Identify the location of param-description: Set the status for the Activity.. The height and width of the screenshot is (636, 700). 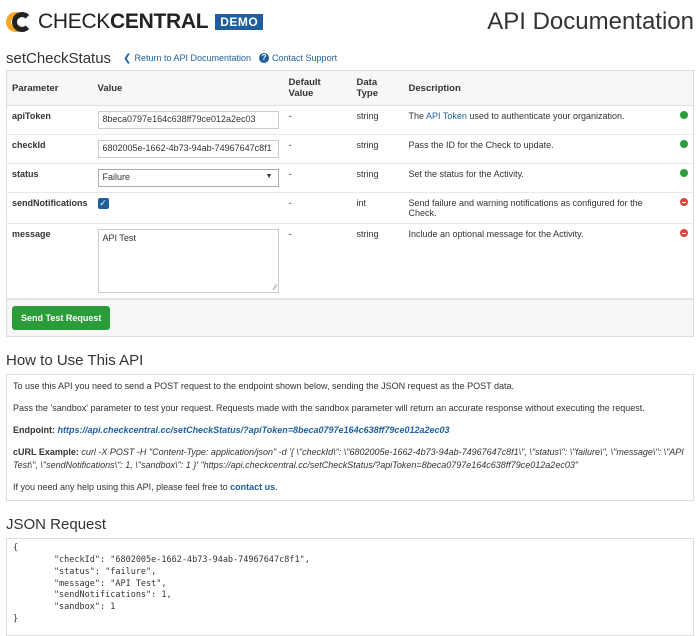
(539, 178).